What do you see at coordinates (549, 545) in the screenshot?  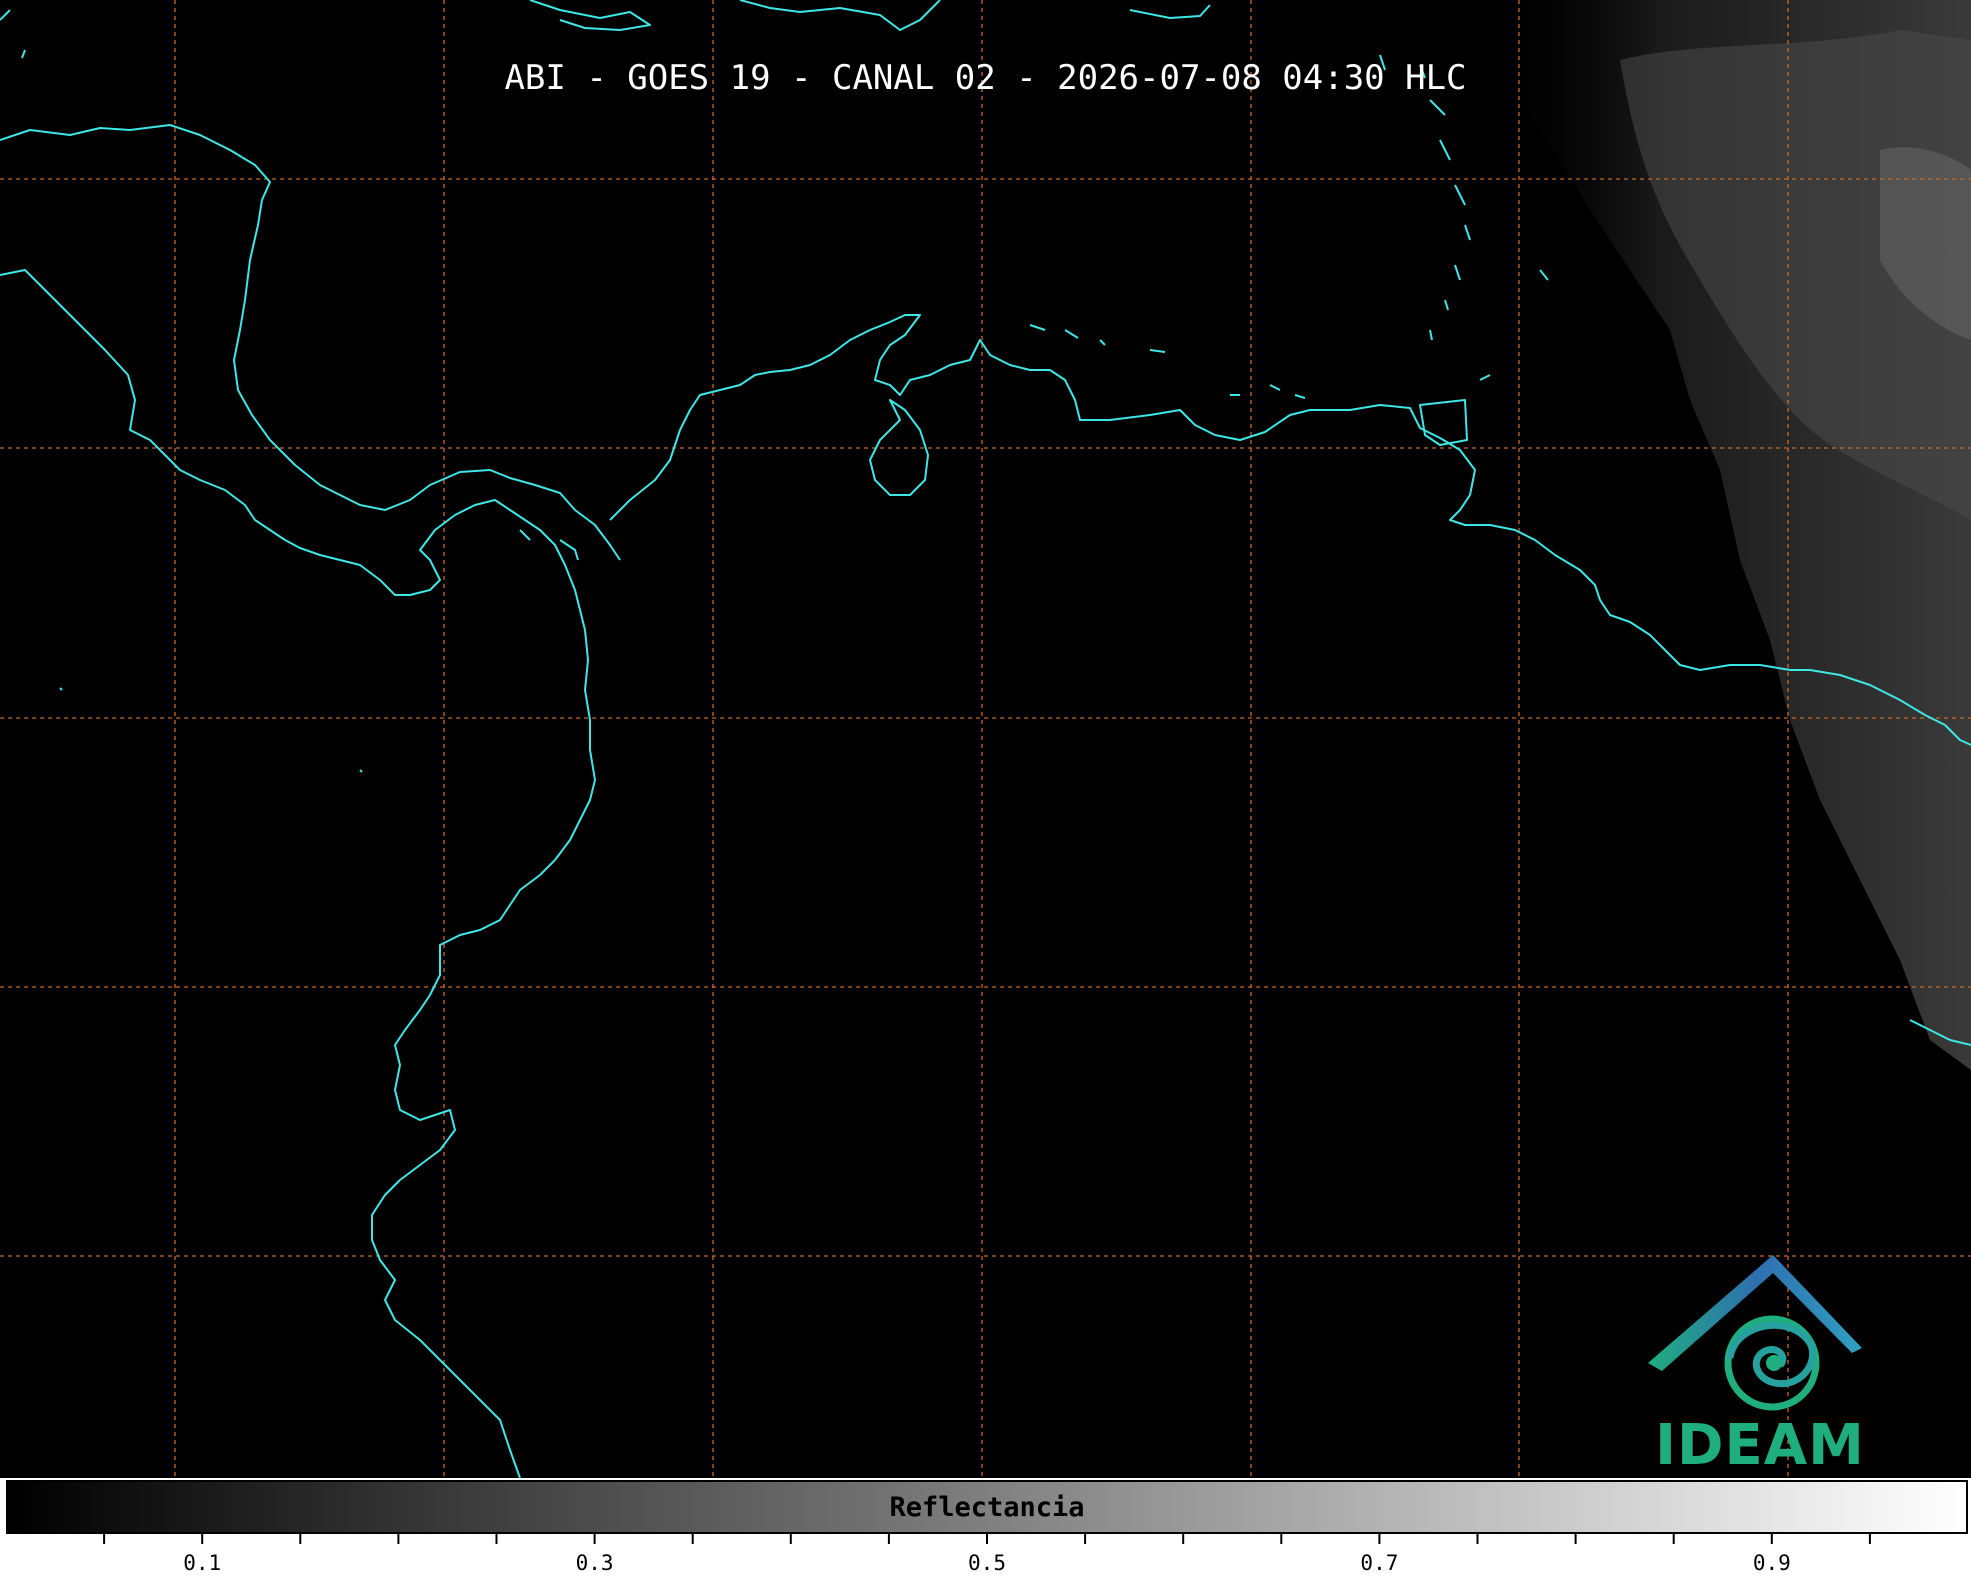 I see `coastline-gulf-detail` at bounding box center [549, 545].